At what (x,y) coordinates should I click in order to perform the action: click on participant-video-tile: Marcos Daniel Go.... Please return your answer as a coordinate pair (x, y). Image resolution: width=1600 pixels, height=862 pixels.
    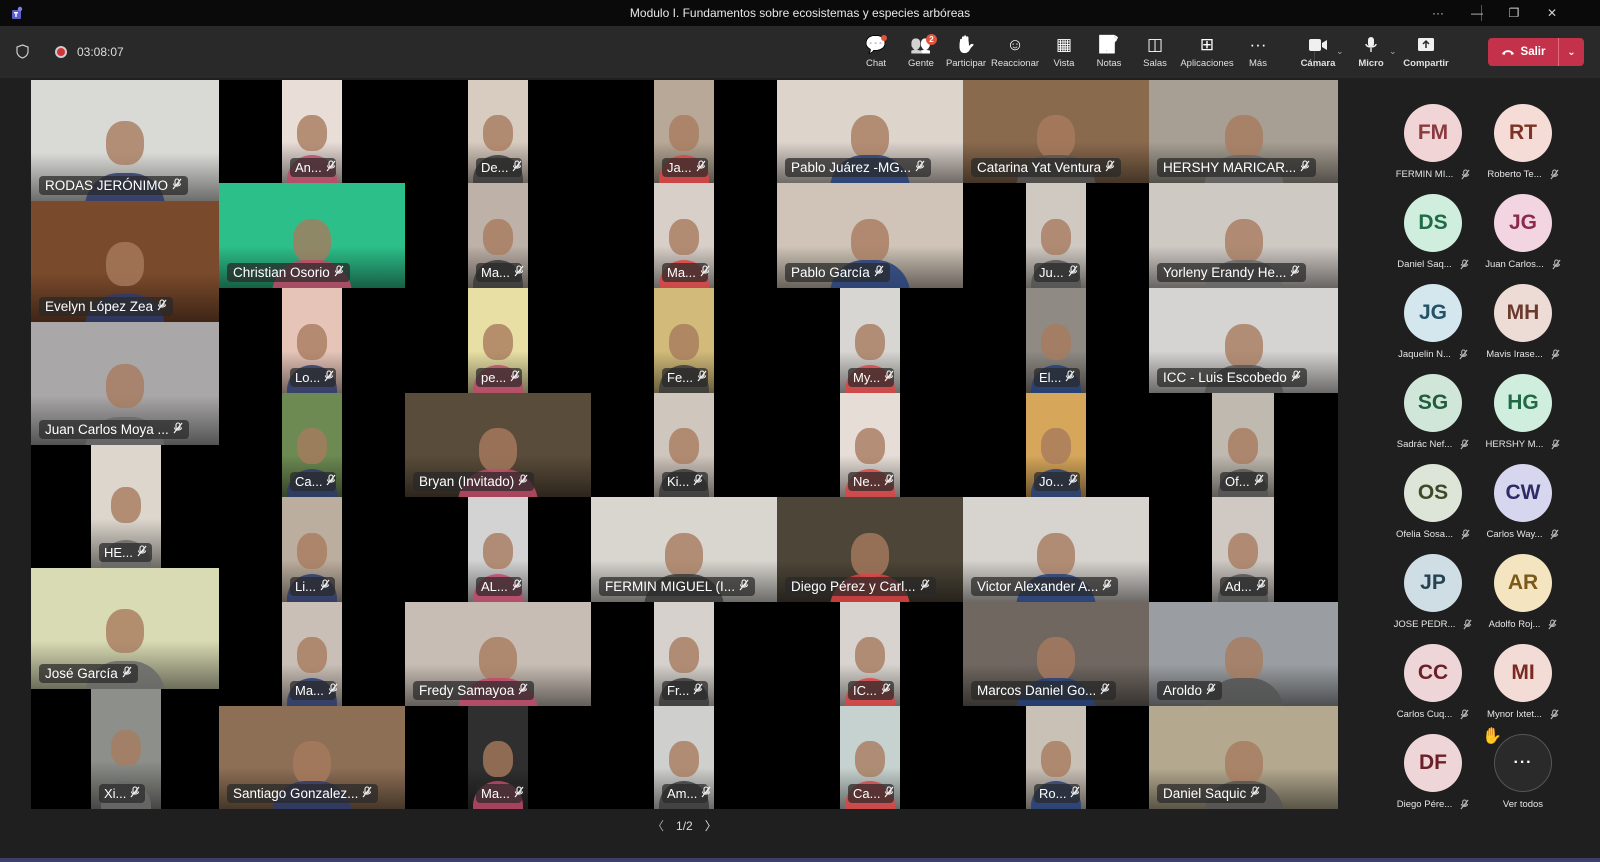
    Looking at the image, I should click on (1056, 654).